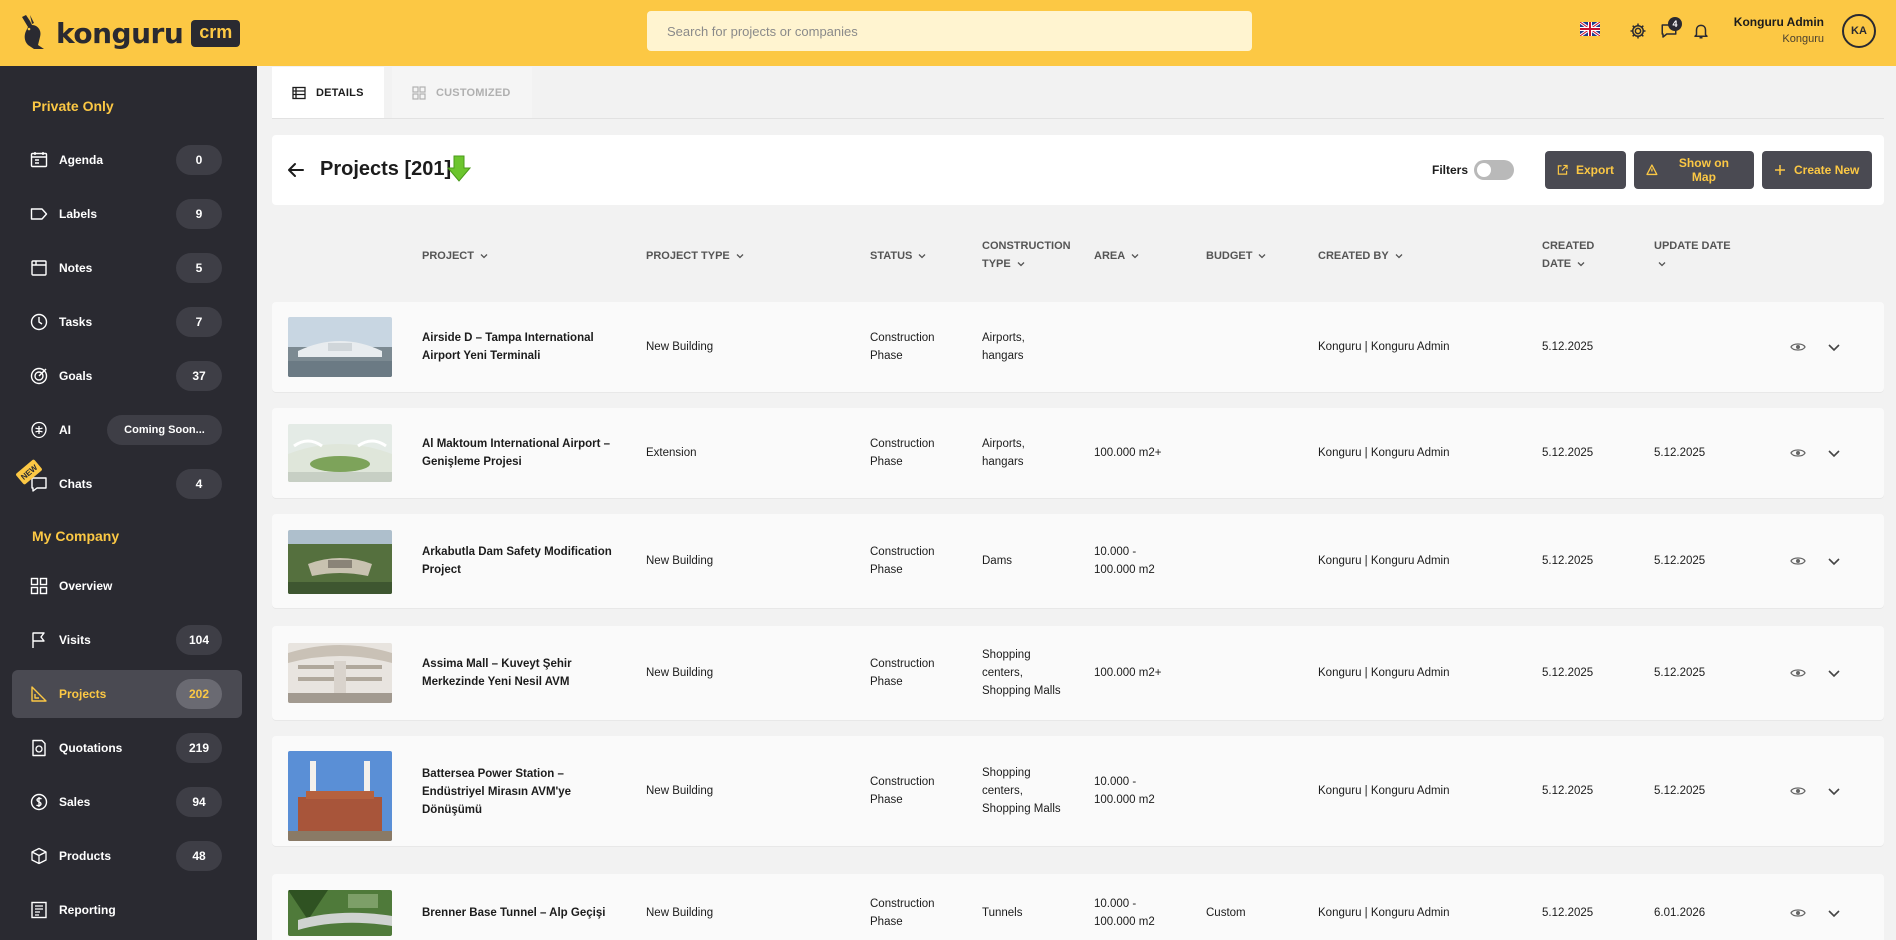 Image resolution: width=1896 pixels, height=940 pixels. I want to click on brand-name: konguru, so click(120, 33).